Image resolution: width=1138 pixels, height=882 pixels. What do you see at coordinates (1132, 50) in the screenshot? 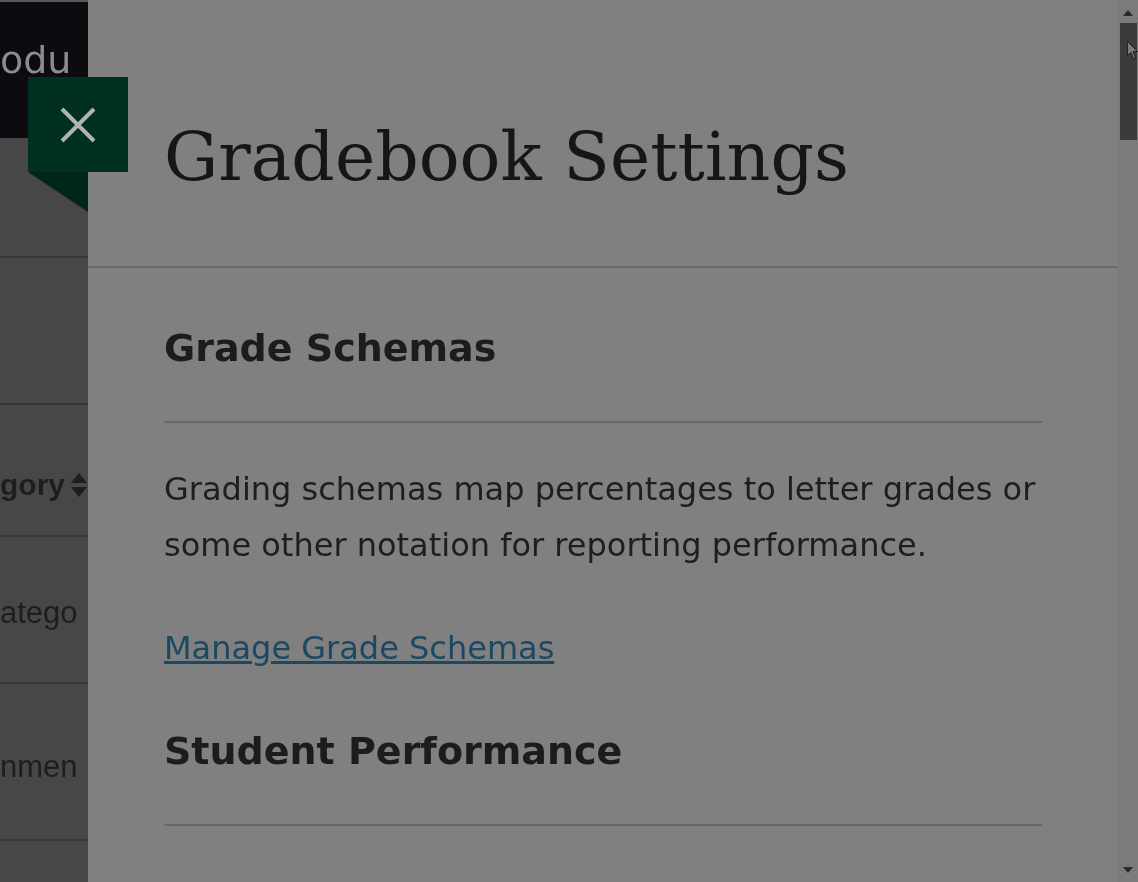
I see `cursor-icon` at bounding box center [1132, 50].